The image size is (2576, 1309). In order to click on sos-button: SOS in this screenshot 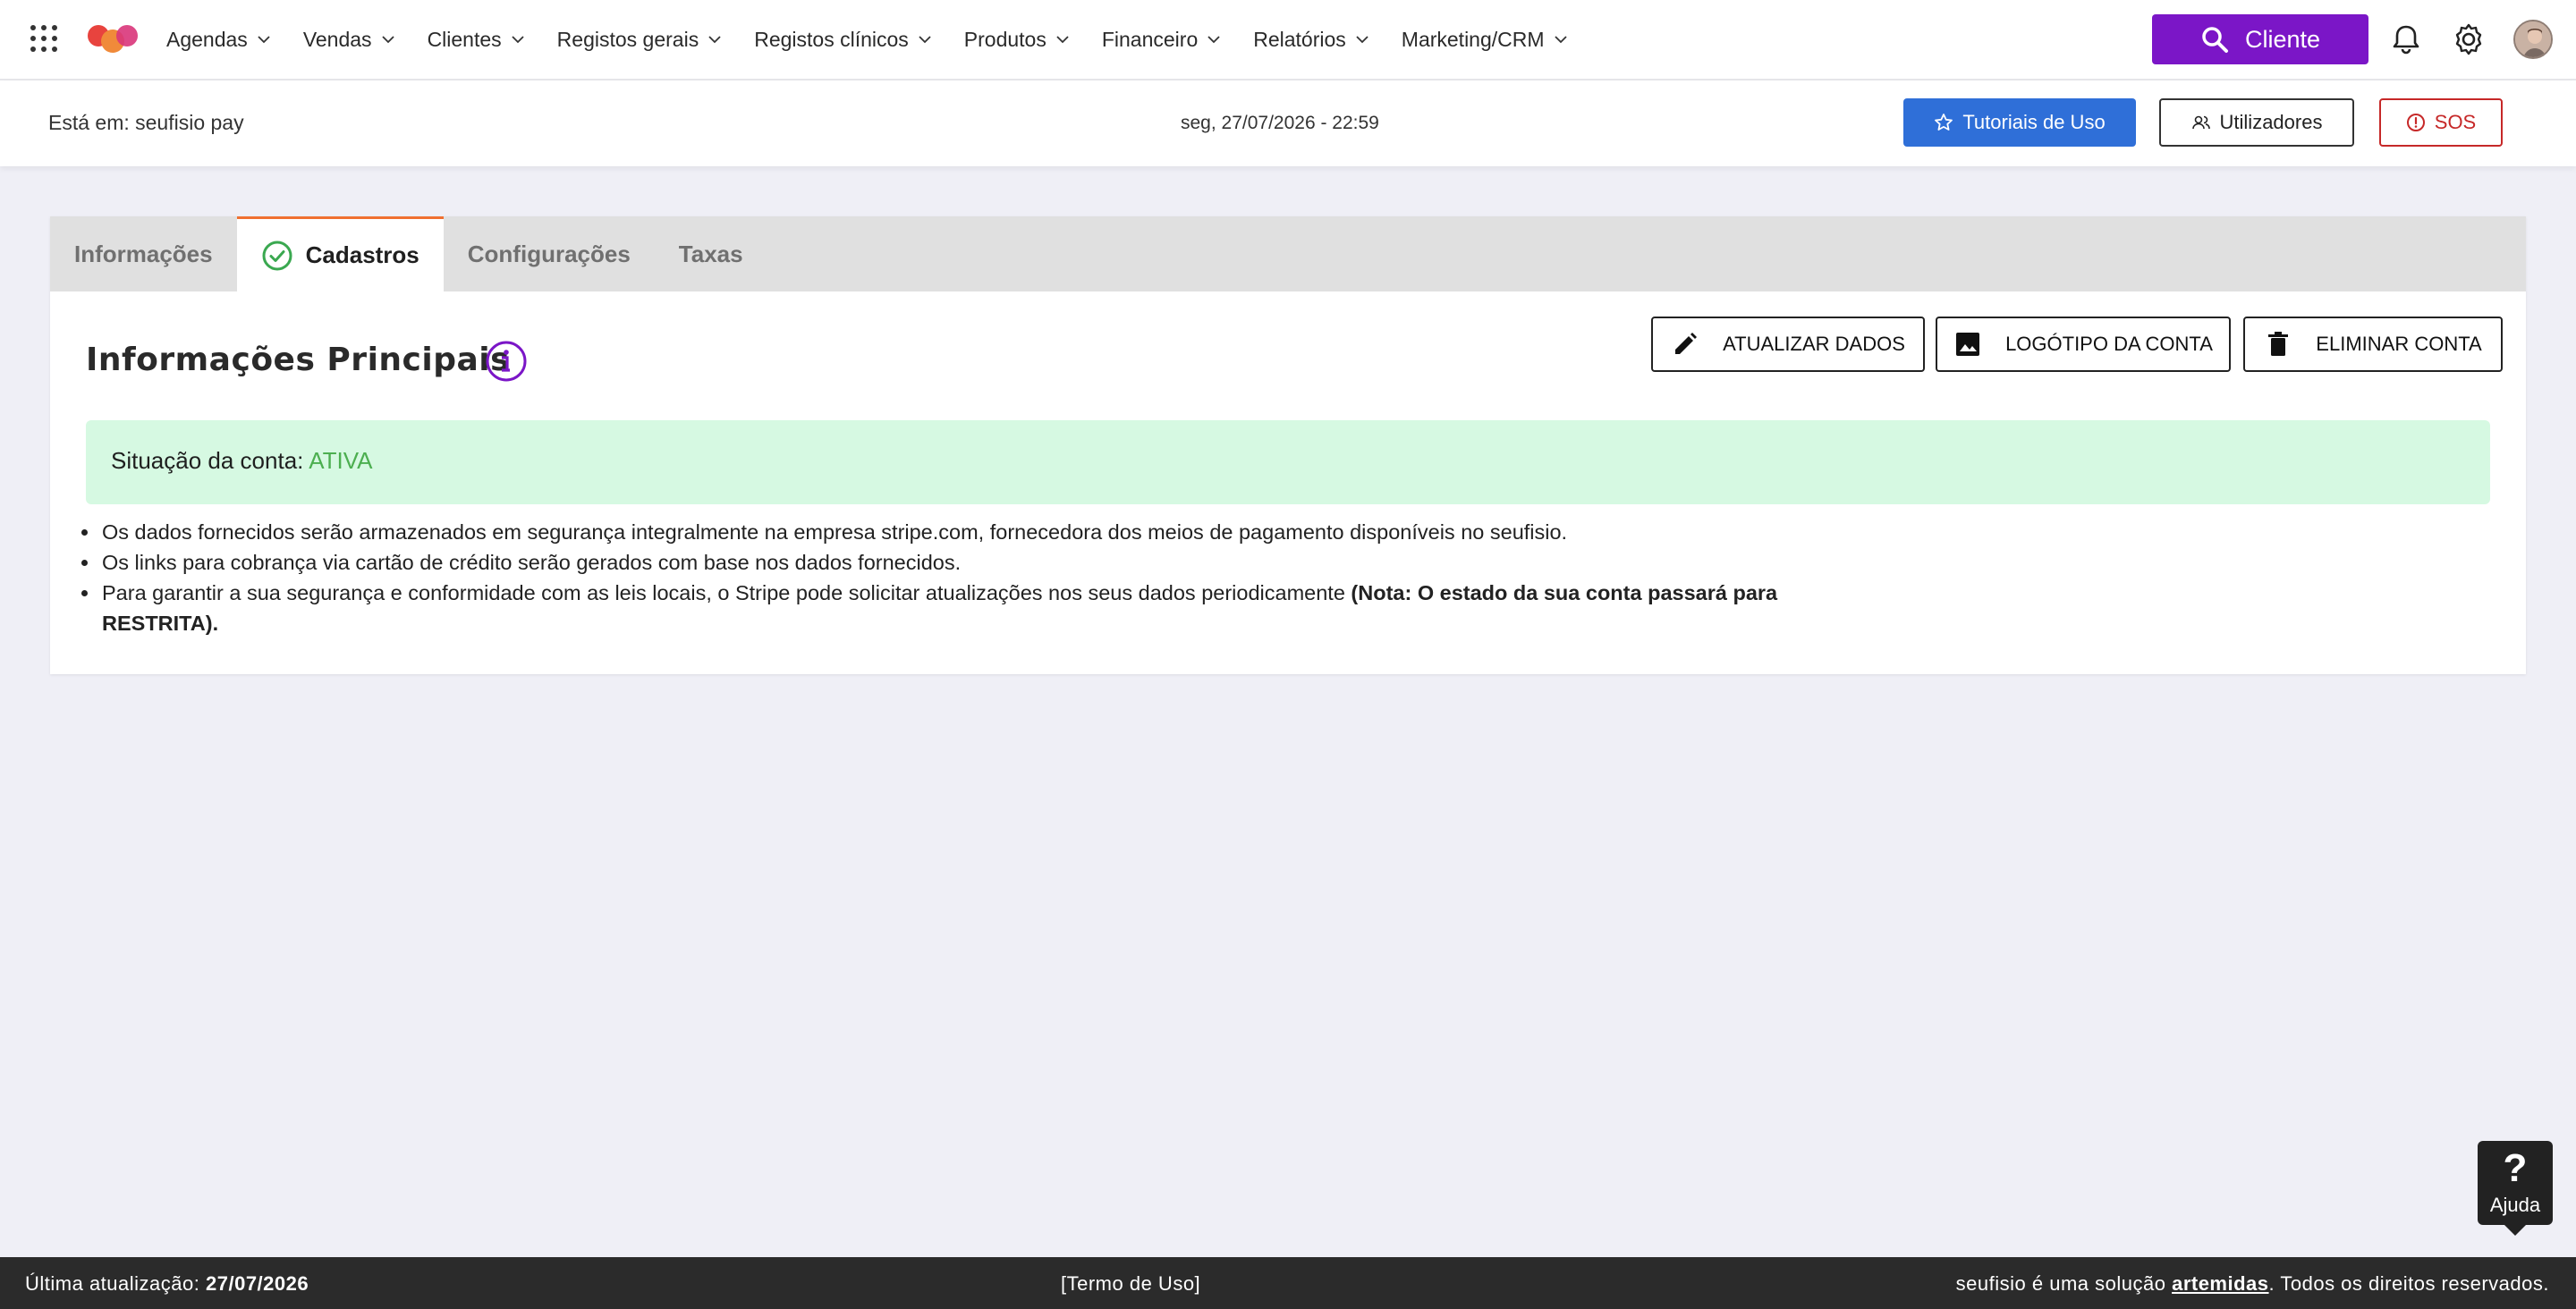, I will do `click(2441, 122)`.